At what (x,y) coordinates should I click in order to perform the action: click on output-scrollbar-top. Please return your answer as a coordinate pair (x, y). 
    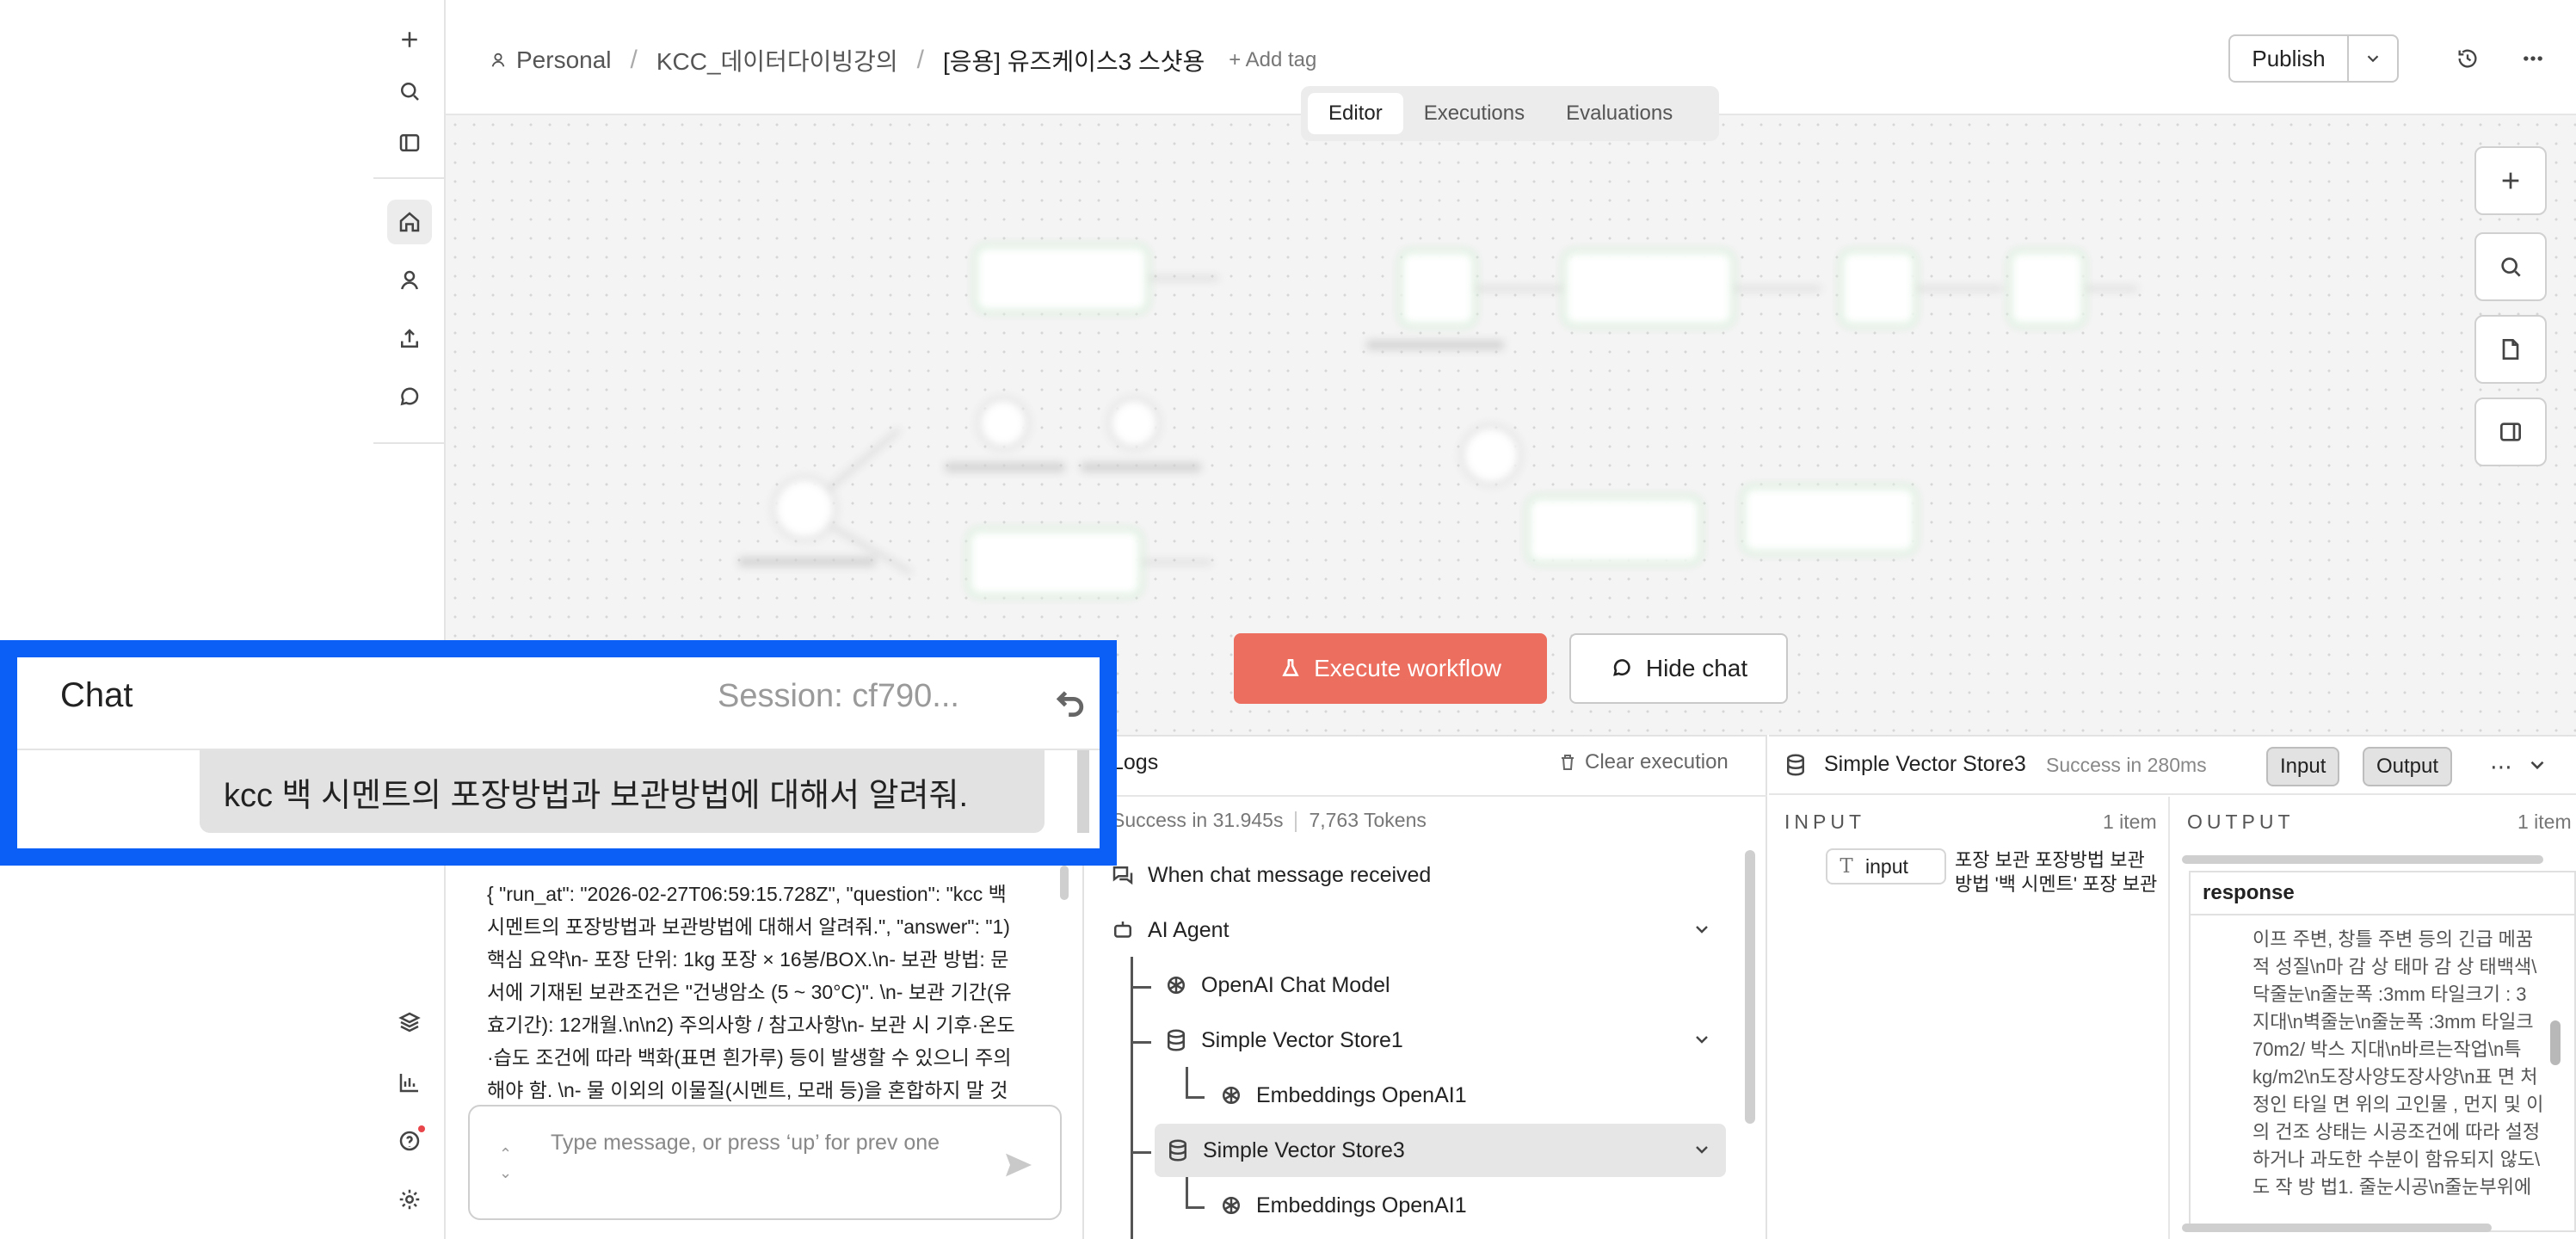
    Looking at the image, I should click on (2362, 859).